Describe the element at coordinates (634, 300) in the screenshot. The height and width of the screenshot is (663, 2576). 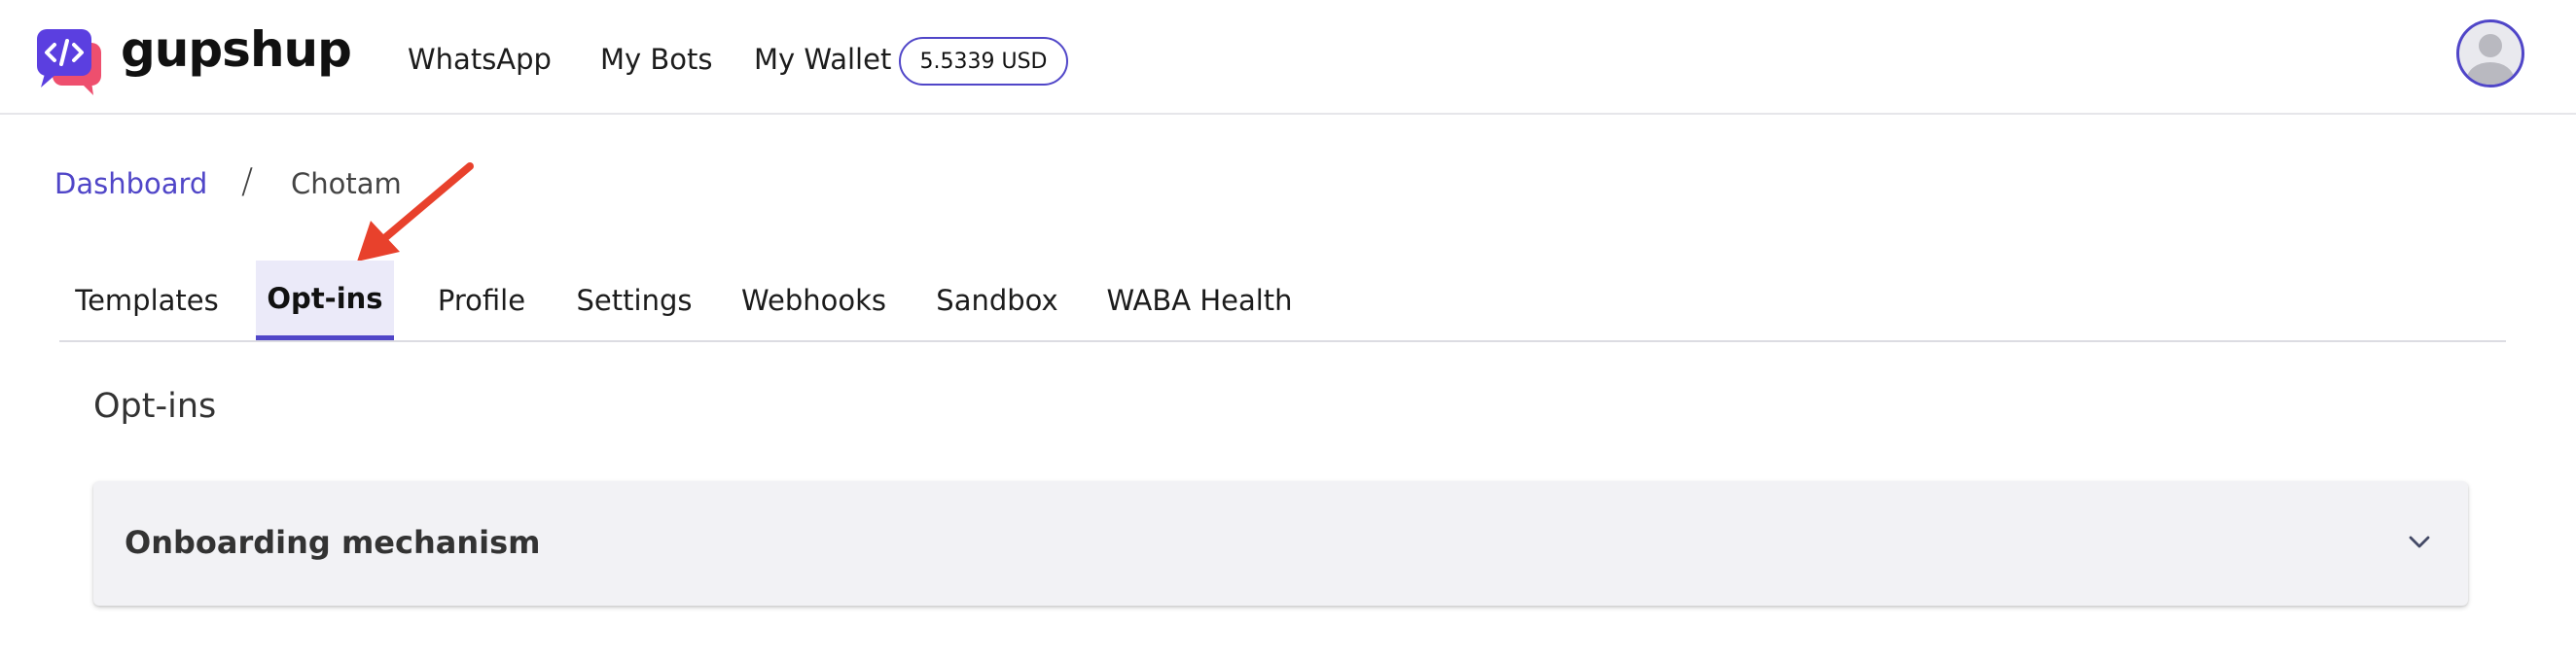
I see `tab-settings: Settings` at that location.